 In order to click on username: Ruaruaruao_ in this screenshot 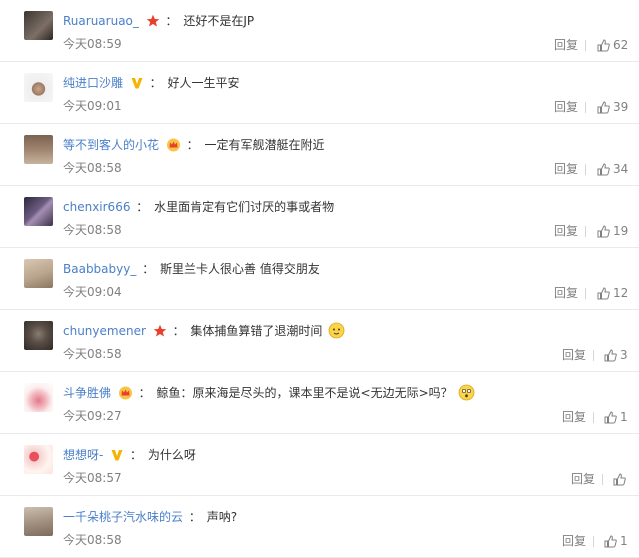, I will do `click(101, 21)`.